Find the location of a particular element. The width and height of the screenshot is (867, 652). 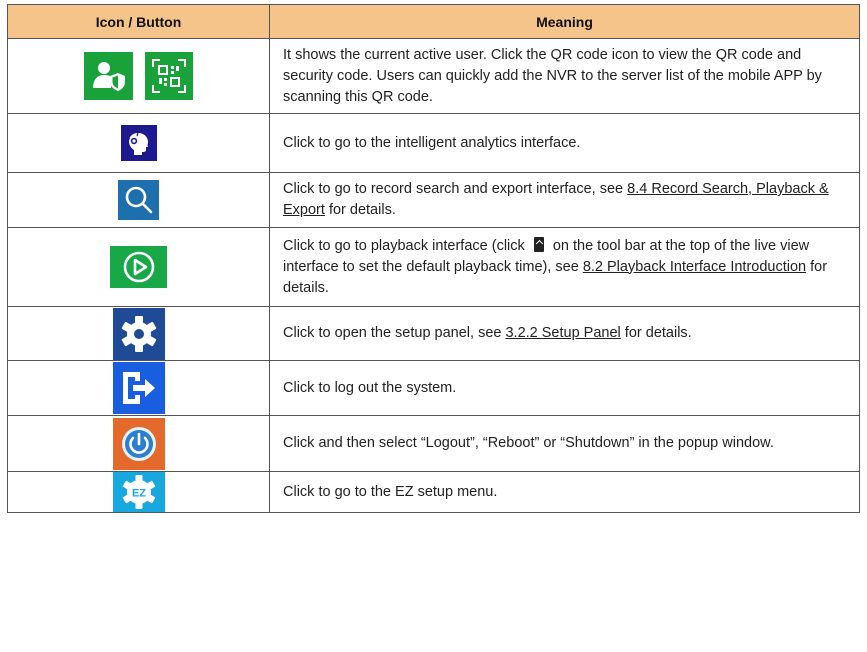

user-shield-icon is located at coordinates (108, 76).